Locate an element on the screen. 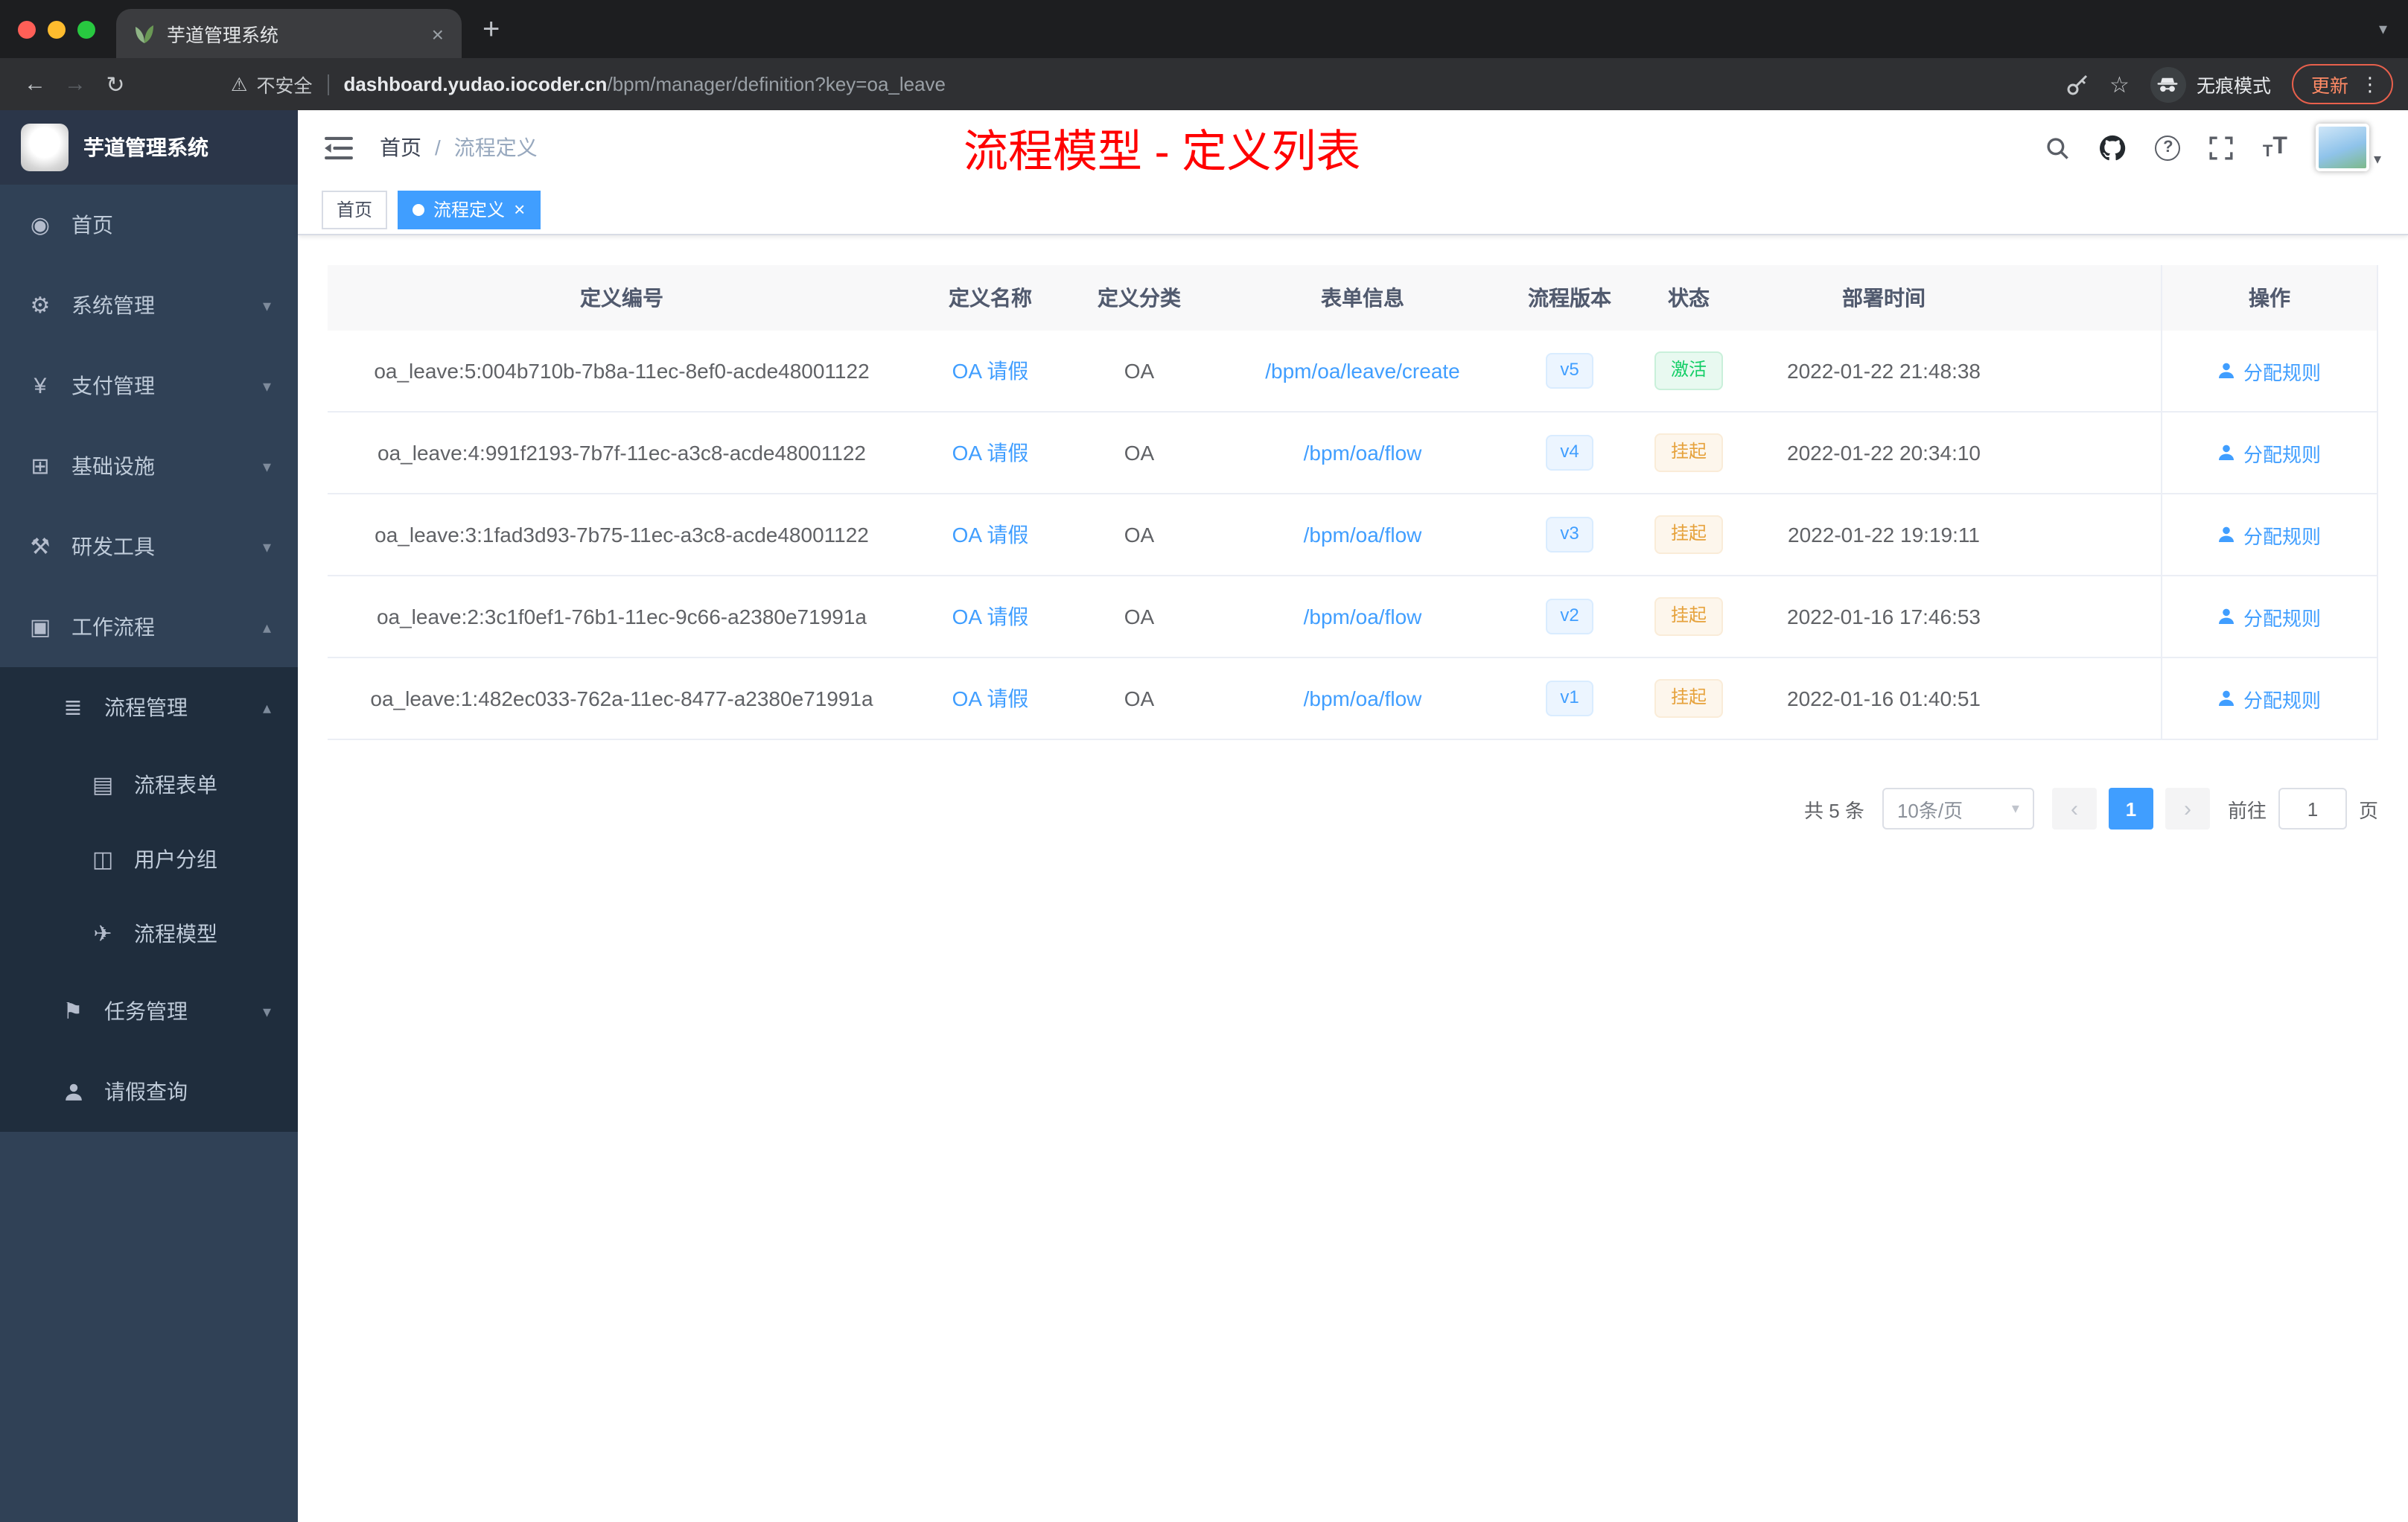 This screenshot has height=1522, width=2408. maximize-window-button is located at coordinates (86, 29).